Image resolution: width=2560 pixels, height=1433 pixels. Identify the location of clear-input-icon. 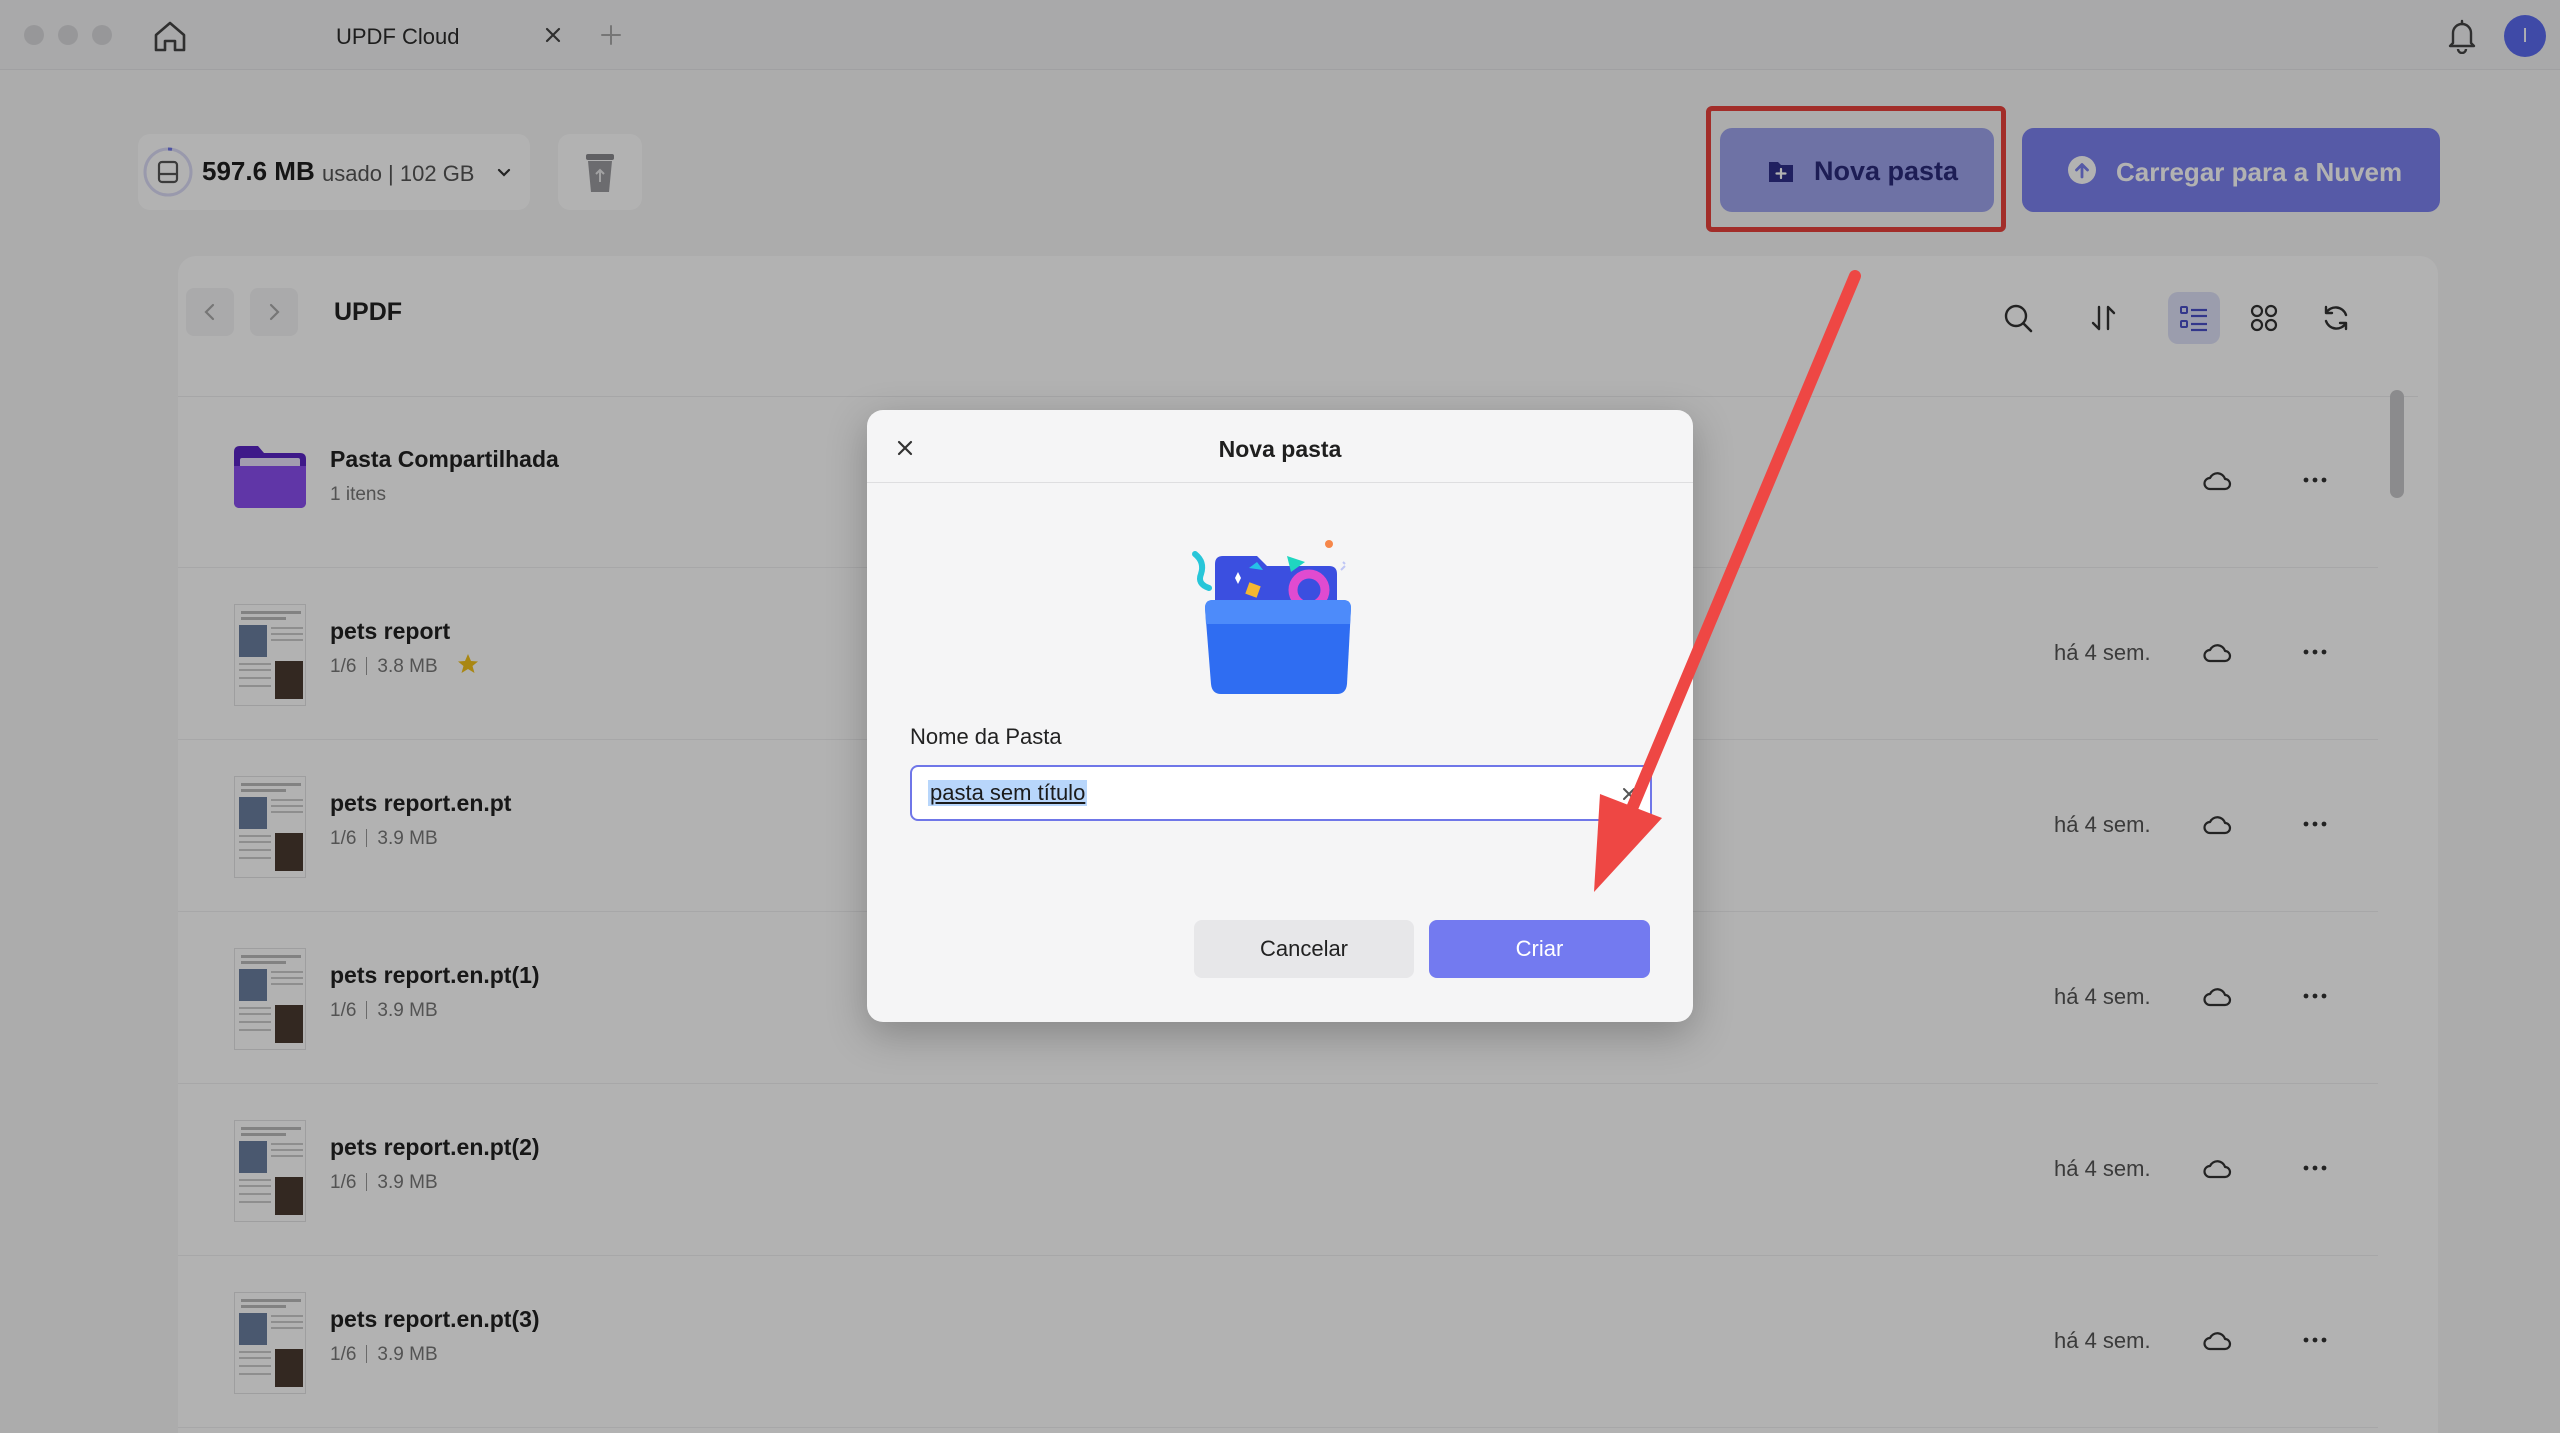
(1629, 794).